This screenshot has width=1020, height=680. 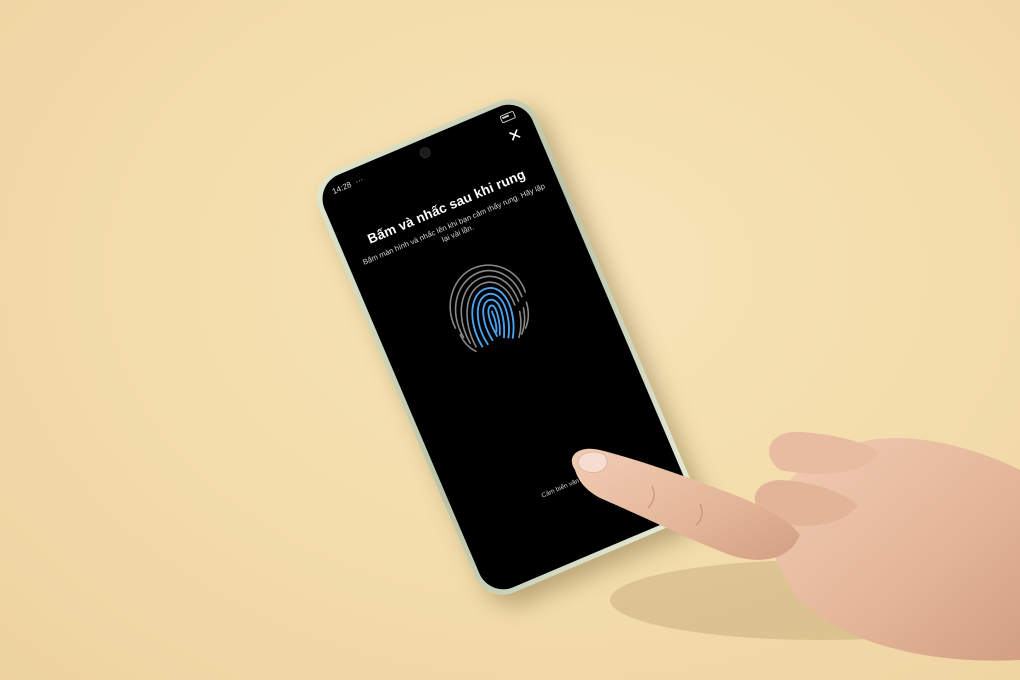 I want to click on fingerprint-sensor-area, so click(x=575, y=511).